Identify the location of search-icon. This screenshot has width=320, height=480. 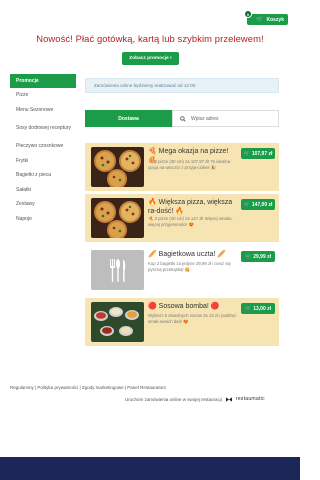
(183, 118).